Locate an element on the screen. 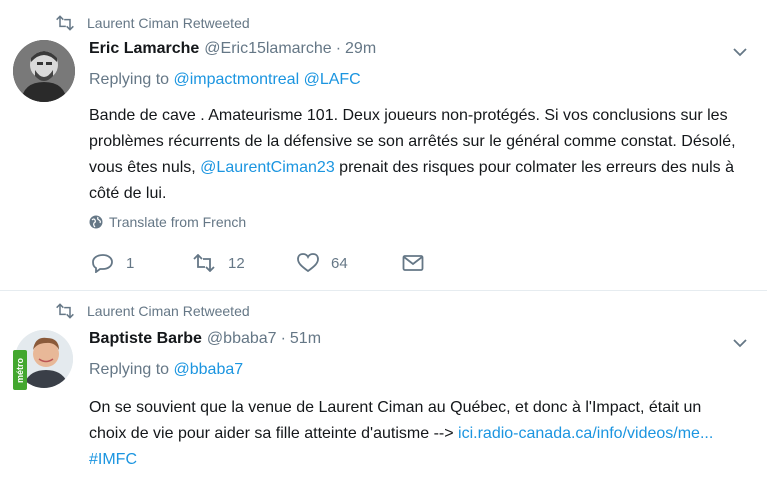 The height and width of the screenshot is (480, 767). display-name: Eric Lamarche is located at coordinates (144, 49).